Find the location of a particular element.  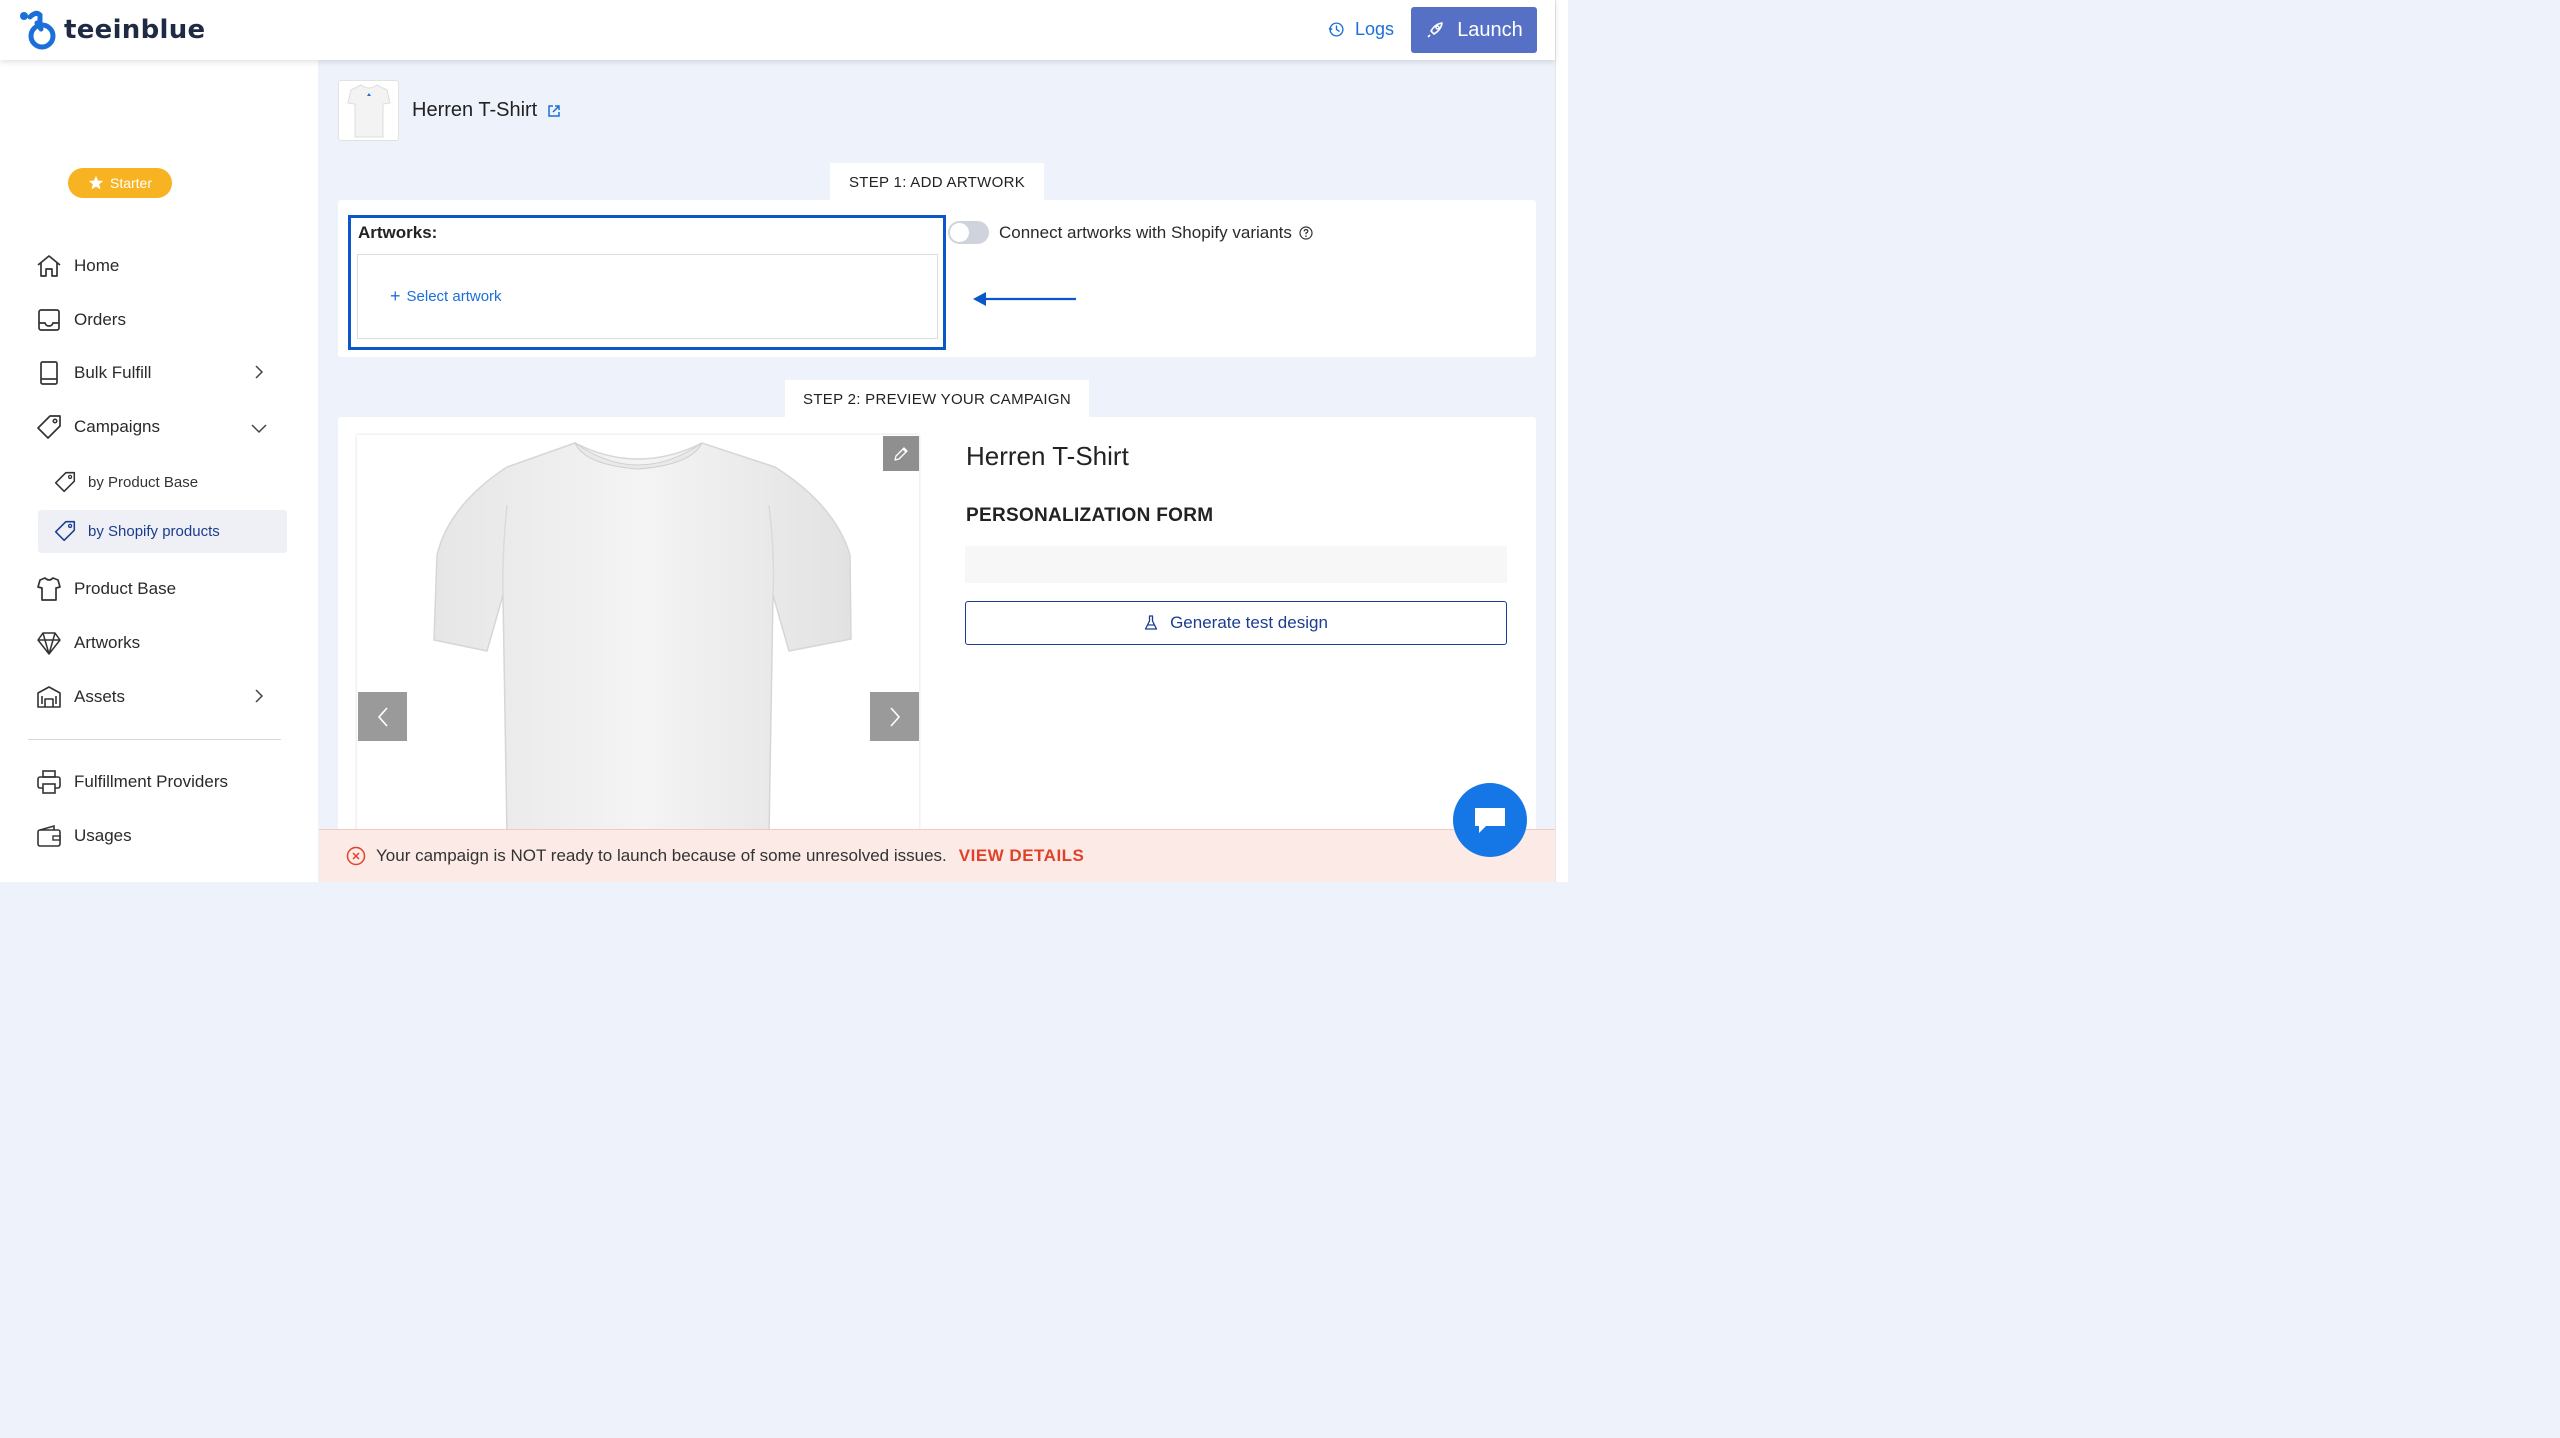

error-circle-icon is located at coordinates (356, 856).